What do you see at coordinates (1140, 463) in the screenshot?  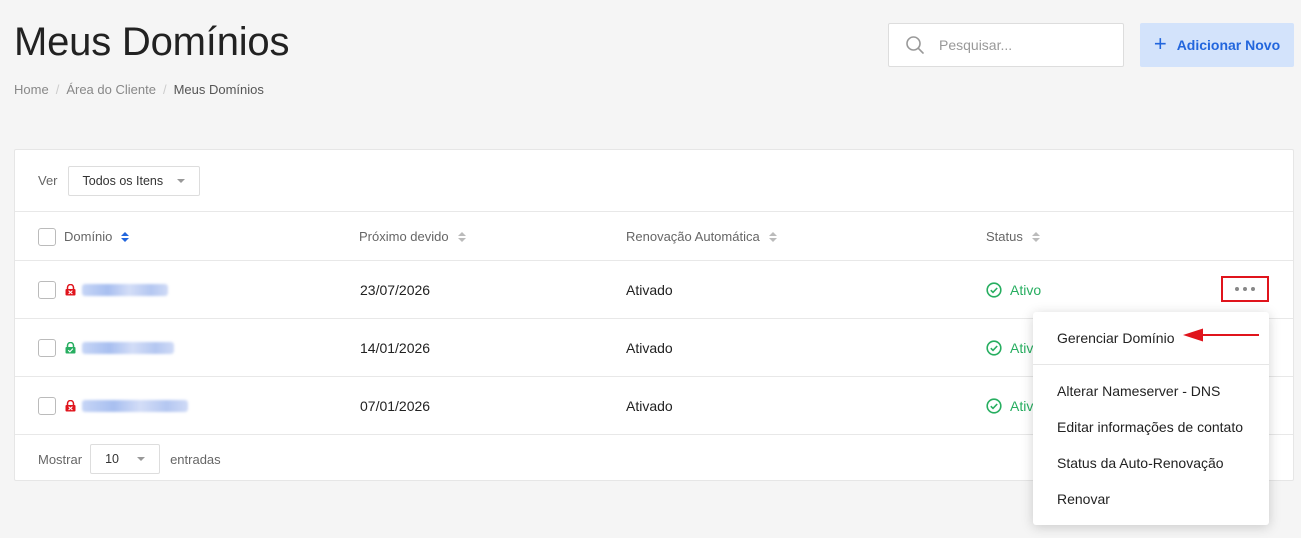 I see `menu-item-auto-renew-status: Status da Auto-Renovação` at bounding box center [1140, 463].